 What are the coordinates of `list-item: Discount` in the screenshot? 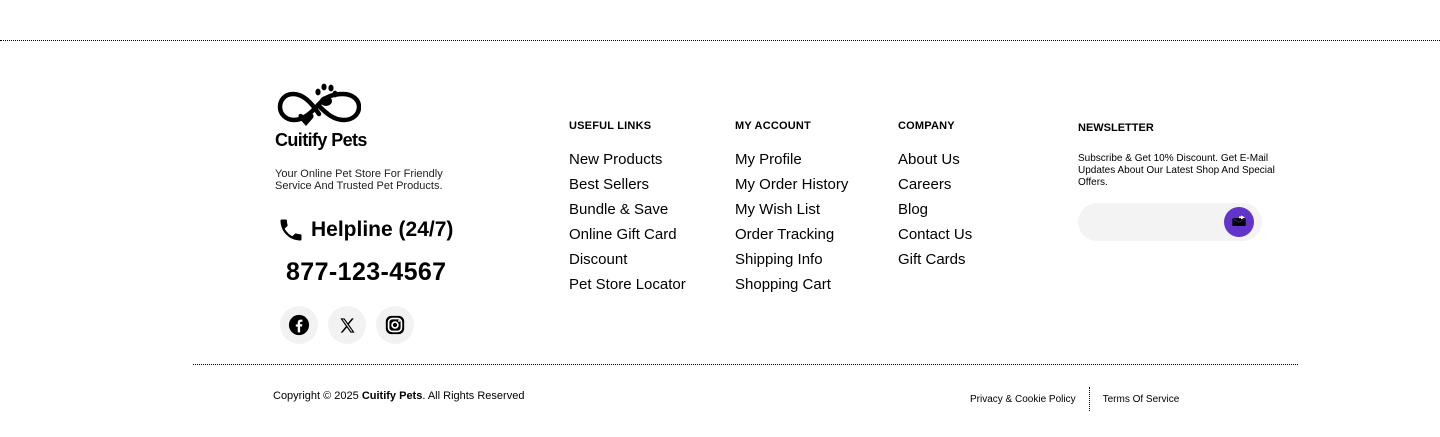 It's located at (627, 259).